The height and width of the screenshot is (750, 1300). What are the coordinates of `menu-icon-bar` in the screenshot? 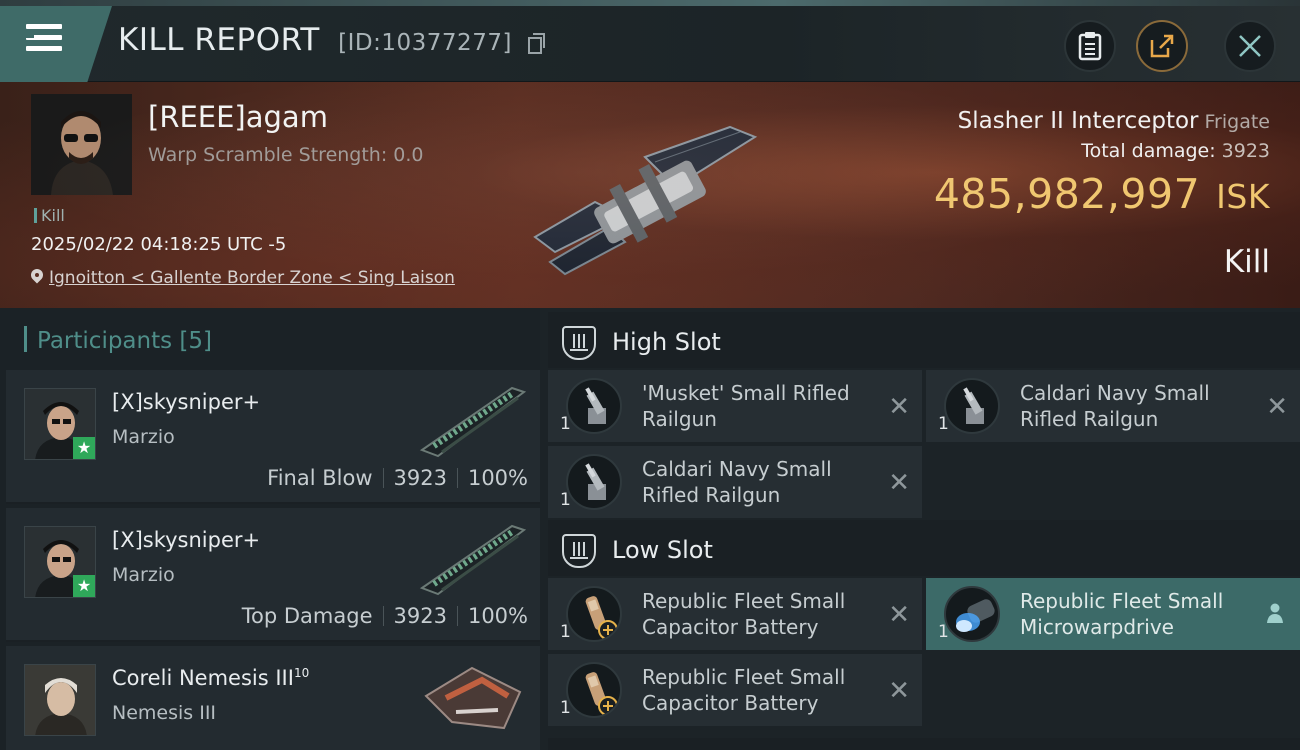 It's located at (44, 48).